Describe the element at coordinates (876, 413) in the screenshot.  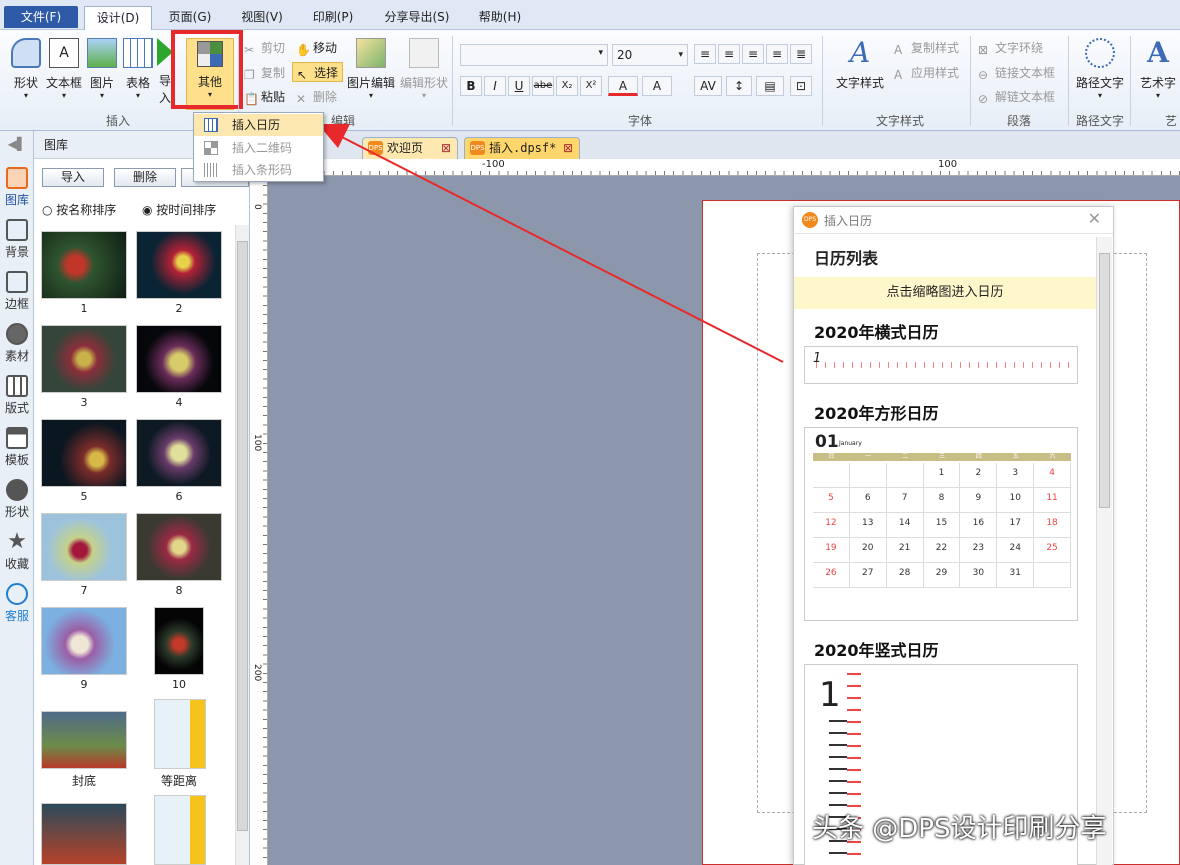
I see `section-square-title: 2020年方形日历` at that location.